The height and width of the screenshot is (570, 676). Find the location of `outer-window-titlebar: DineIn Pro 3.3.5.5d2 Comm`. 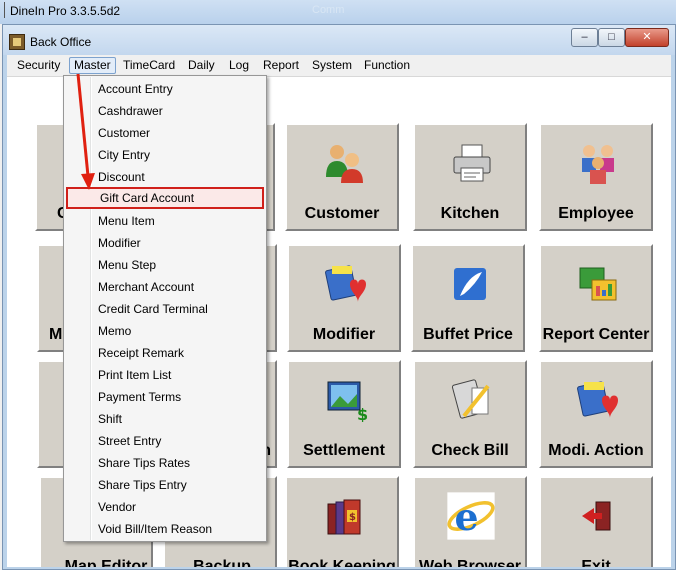

outer-window-titlebar: DineIn Pro 3.3.5.5d2 Comm is located at coordinates (338, 12).